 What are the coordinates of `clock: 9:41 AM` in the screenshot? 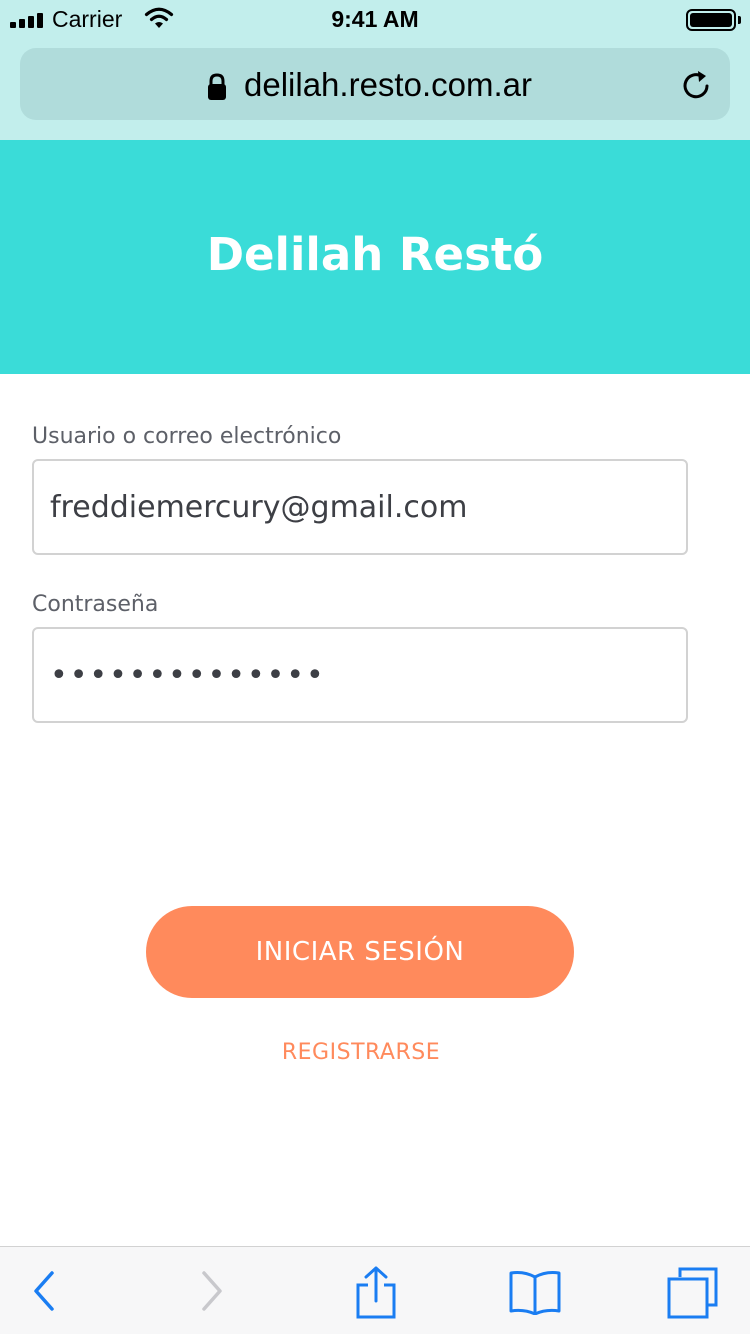 It's located at (375, 19).